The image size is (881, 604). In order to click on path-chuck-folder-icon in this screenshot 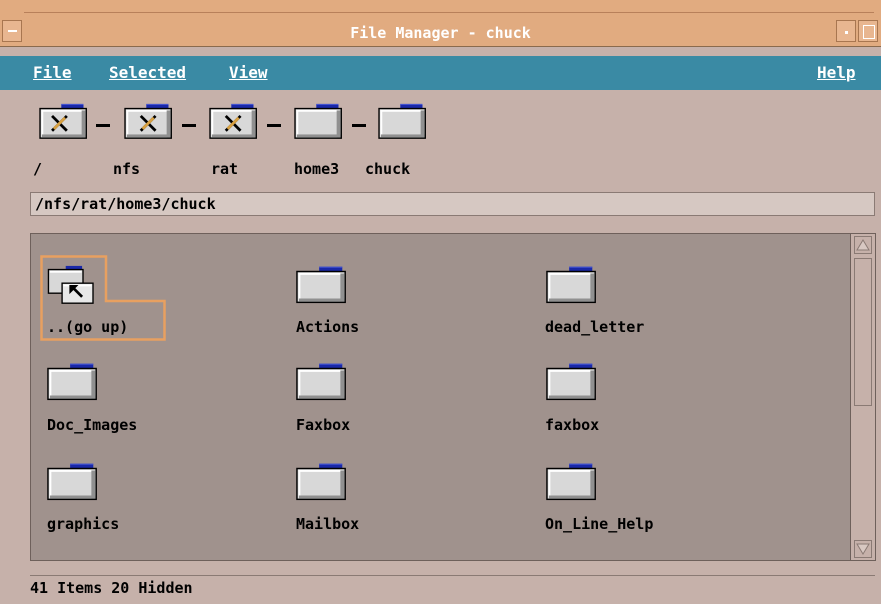, I will do `click(404, 121)`.